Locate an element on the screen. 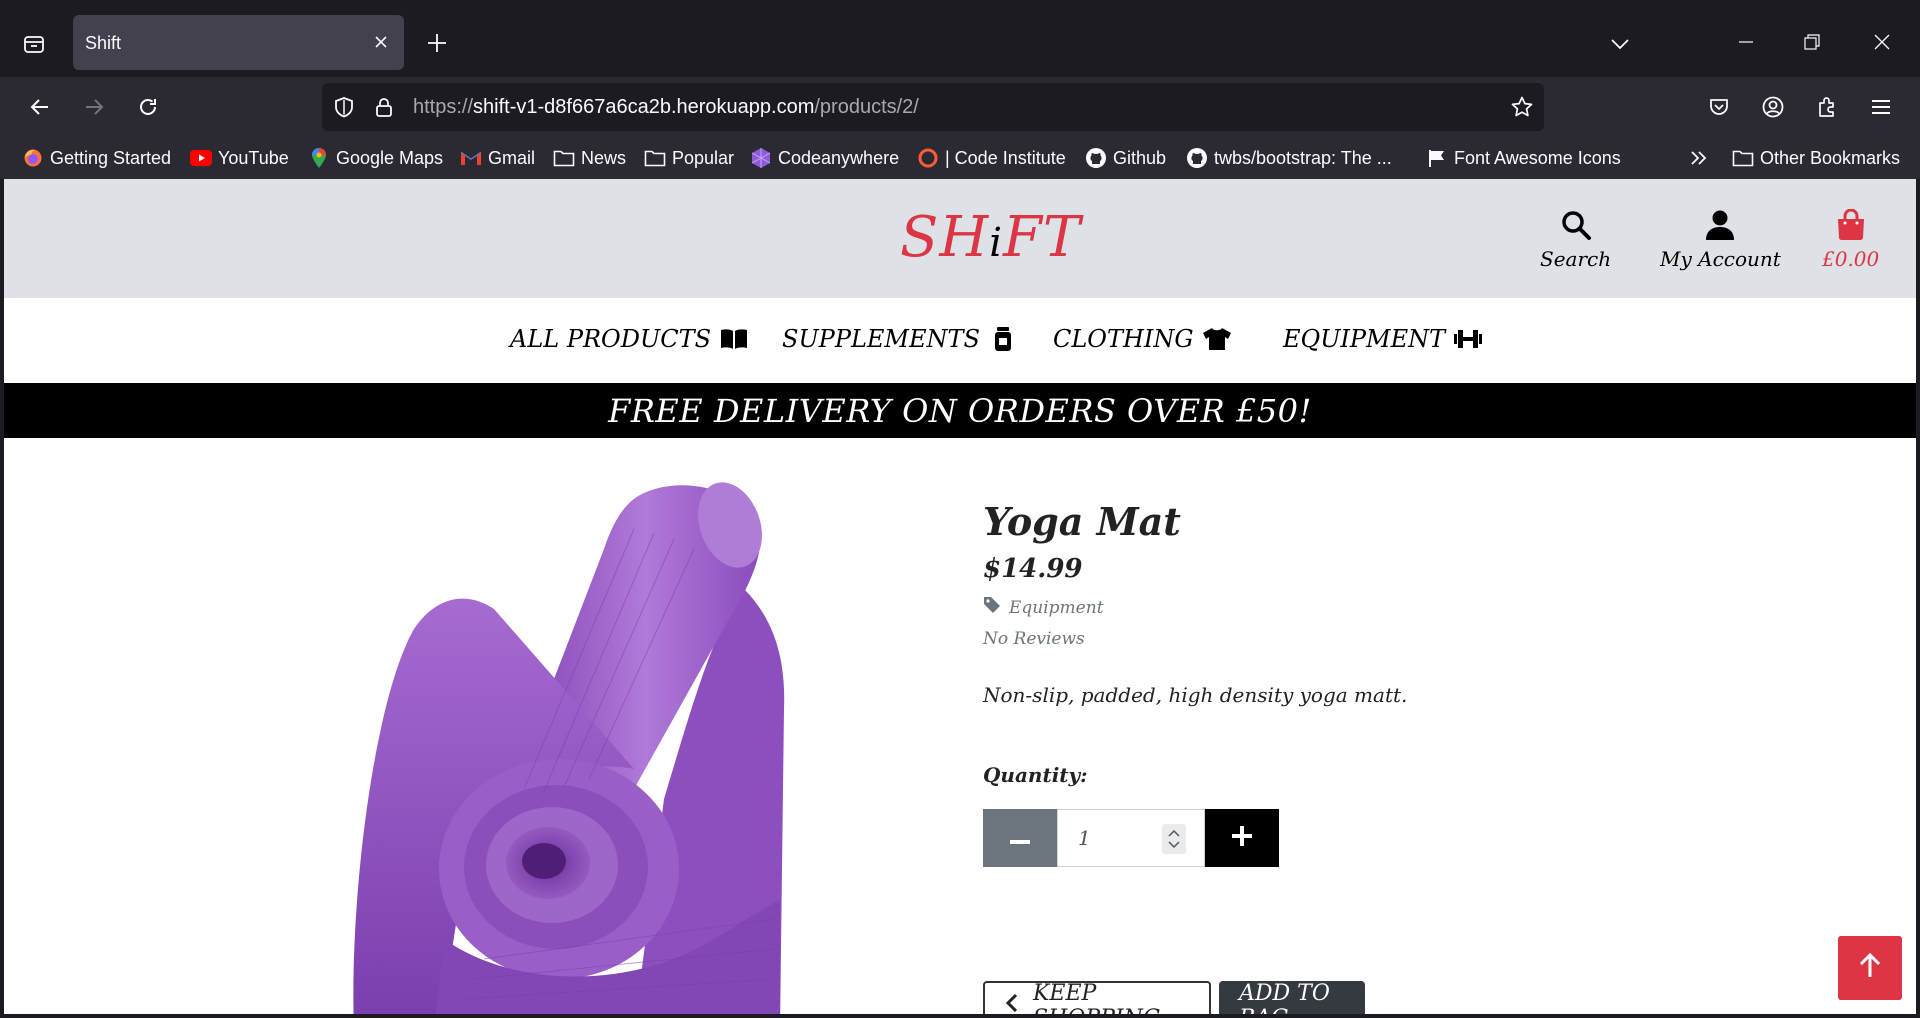 The height and width of the screenshot is (1018, 1920). book-open-icon is located at coordinates (734, 339).